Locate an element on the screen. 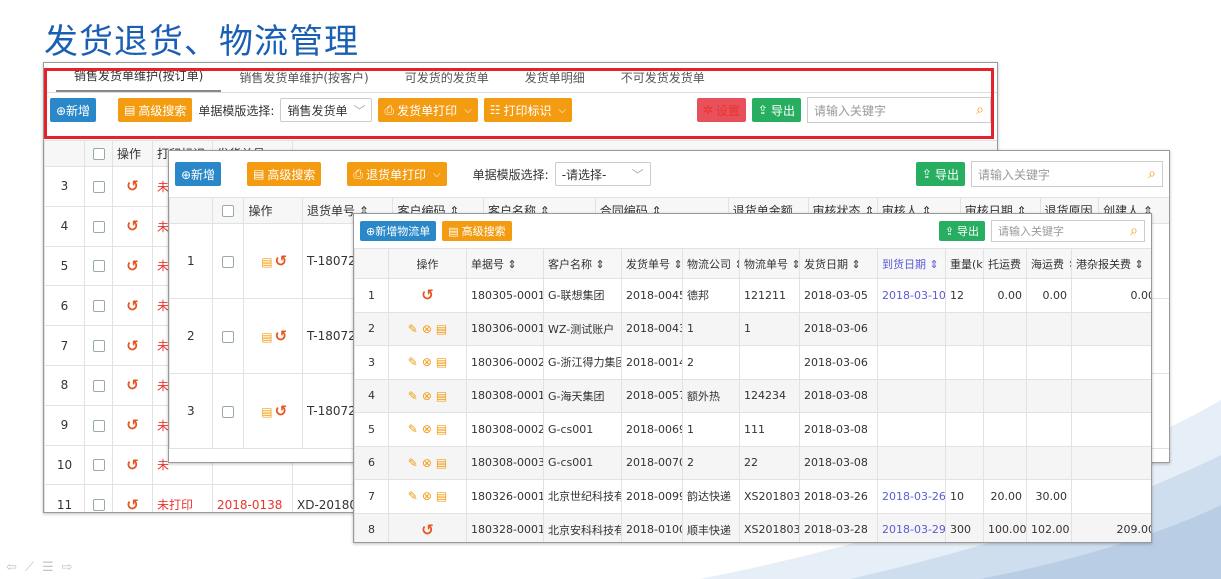  cell-ship: 2018-0070 is located at coordinates (652, 462).